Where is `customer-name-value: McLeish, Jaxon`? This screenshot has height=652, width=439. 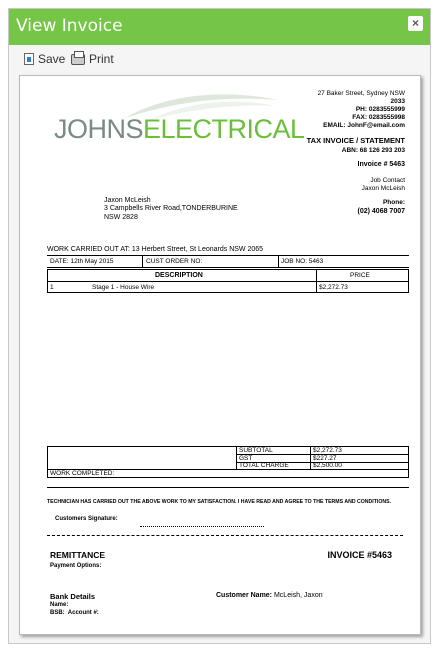
customer-name-value: McLeish, Jaxon is located at coordinates (298, 595).